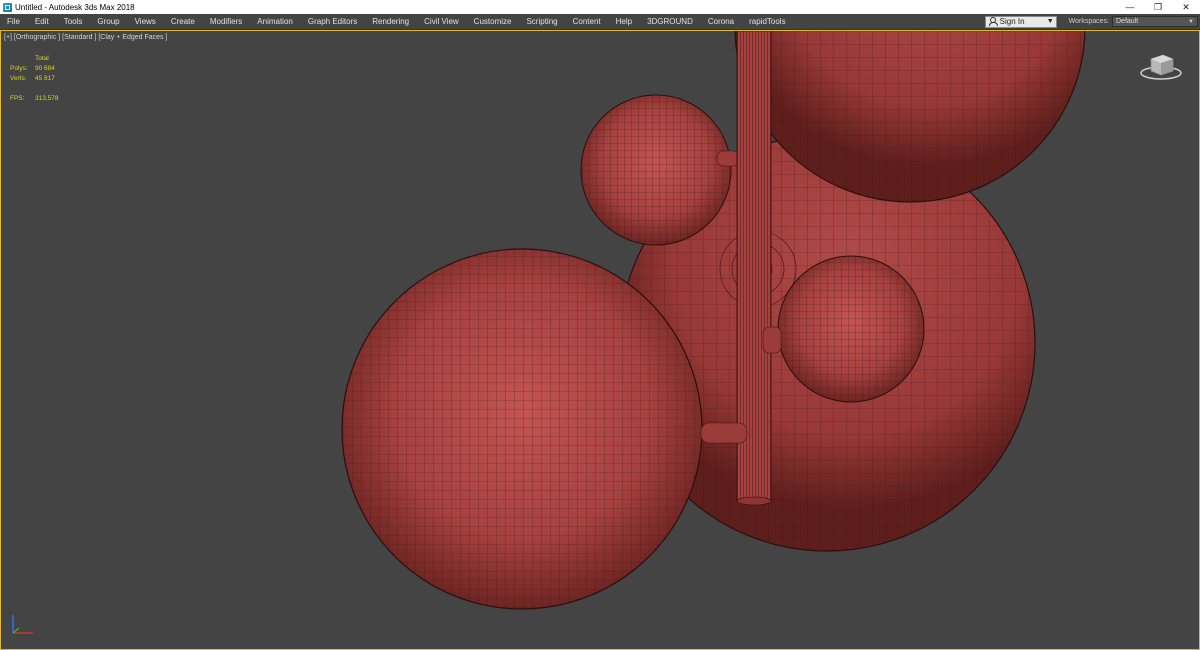 Image resolution: width=1200 pixels, height=650 pixels. I want to click on sphere-small-right, so click(851, 329).